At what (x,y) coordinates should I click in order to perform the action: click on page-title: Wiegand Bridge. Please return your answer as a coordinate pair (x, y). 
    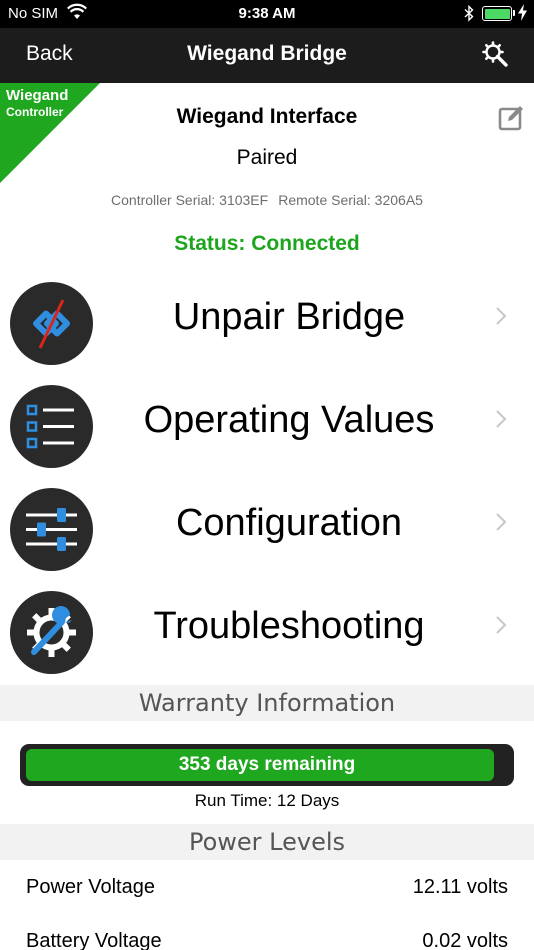
    Looking at the image, I should click on (267, 53).